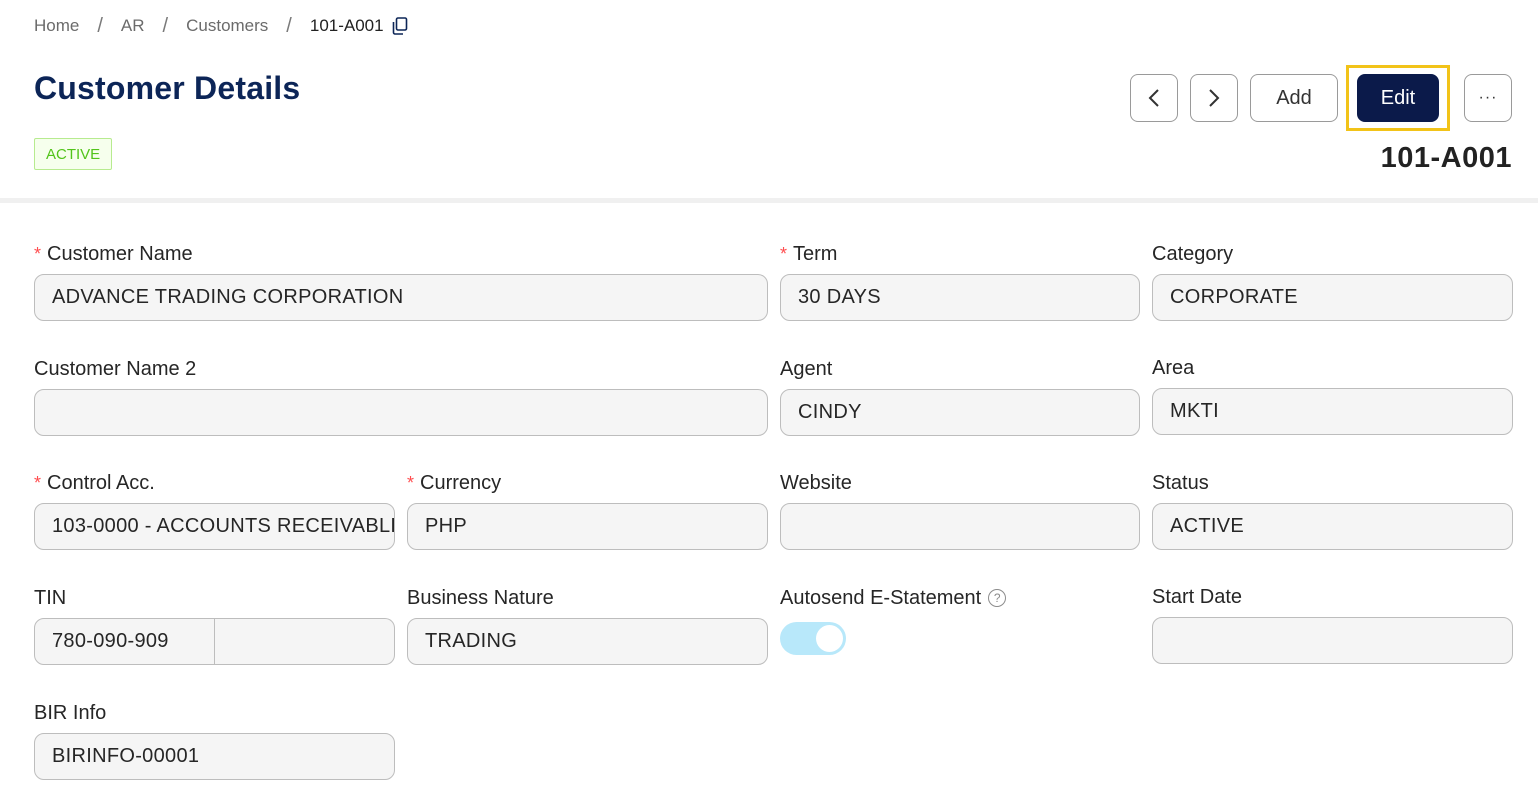 This screenshot has width=1538, height=793. I want to click on breadcrumb-home: Home, so click(56, 26).